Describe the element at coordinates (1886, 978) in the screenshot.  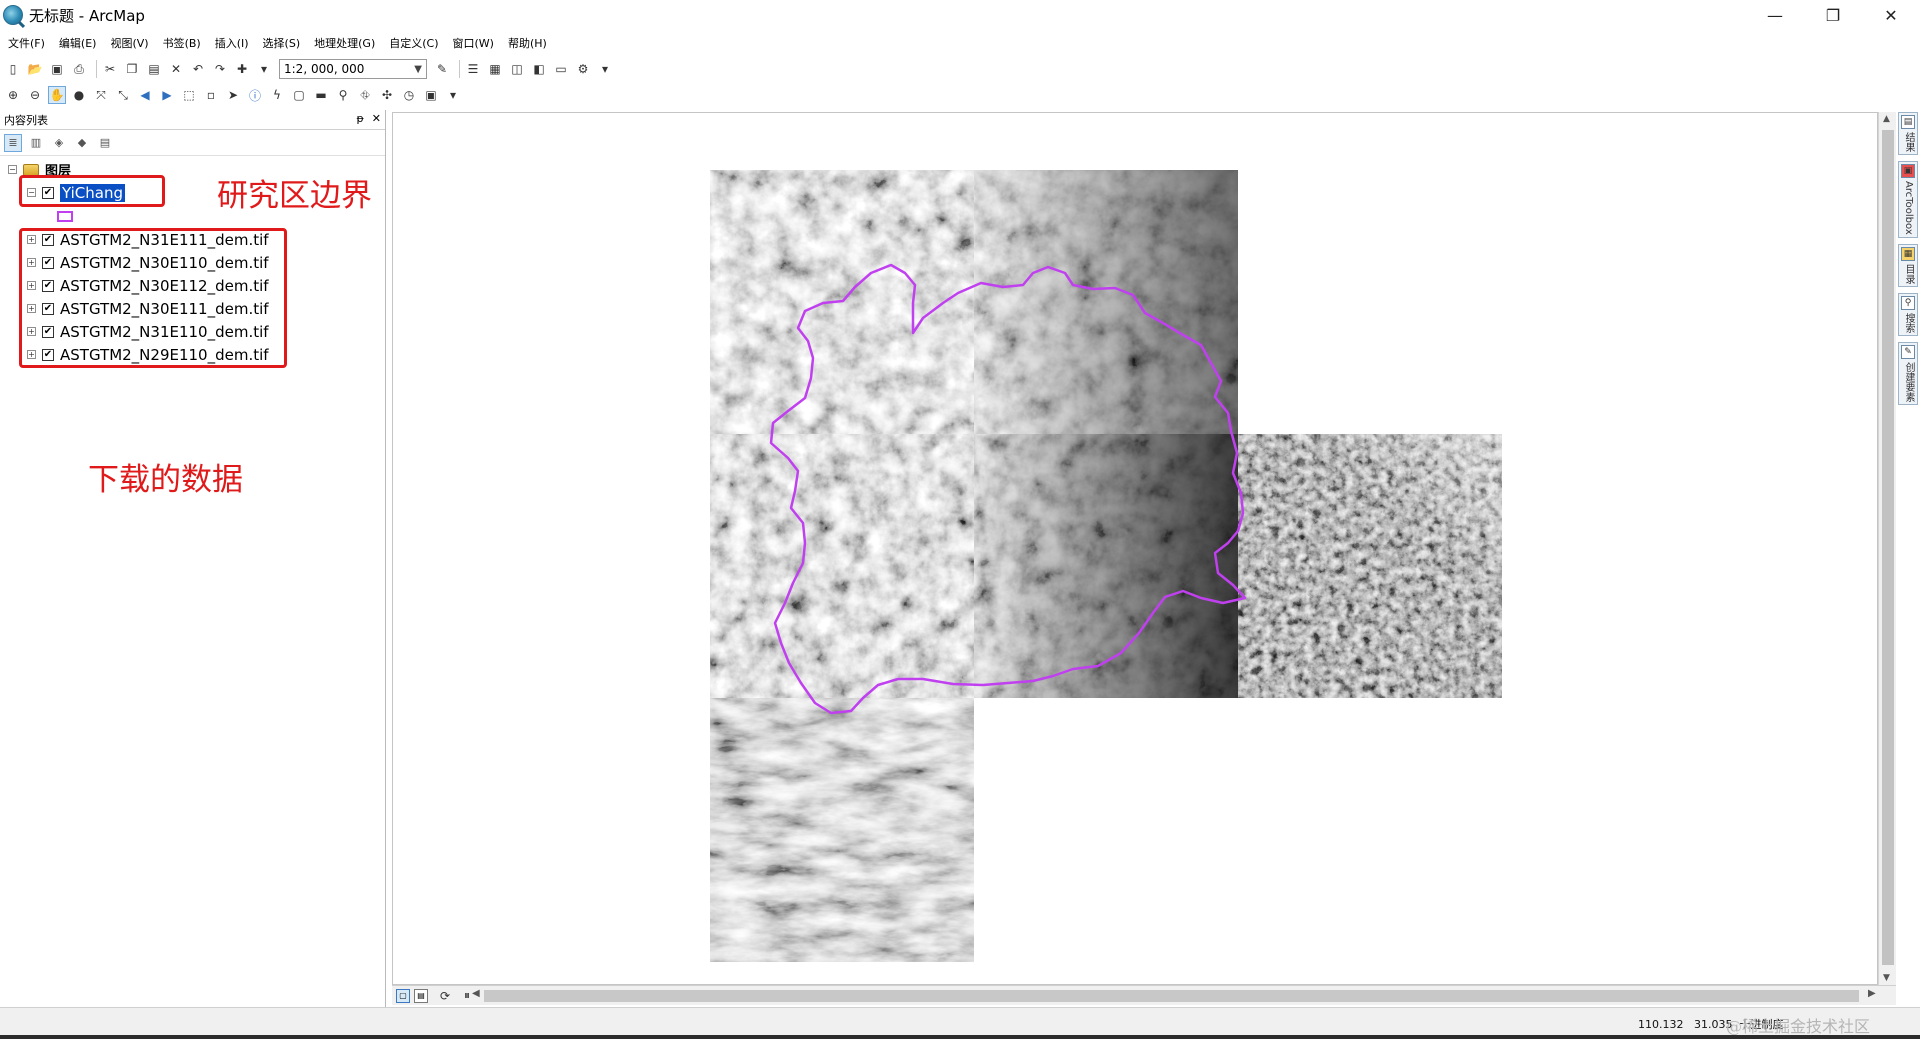
I see `scroll-down-icon: ▼` at that location.